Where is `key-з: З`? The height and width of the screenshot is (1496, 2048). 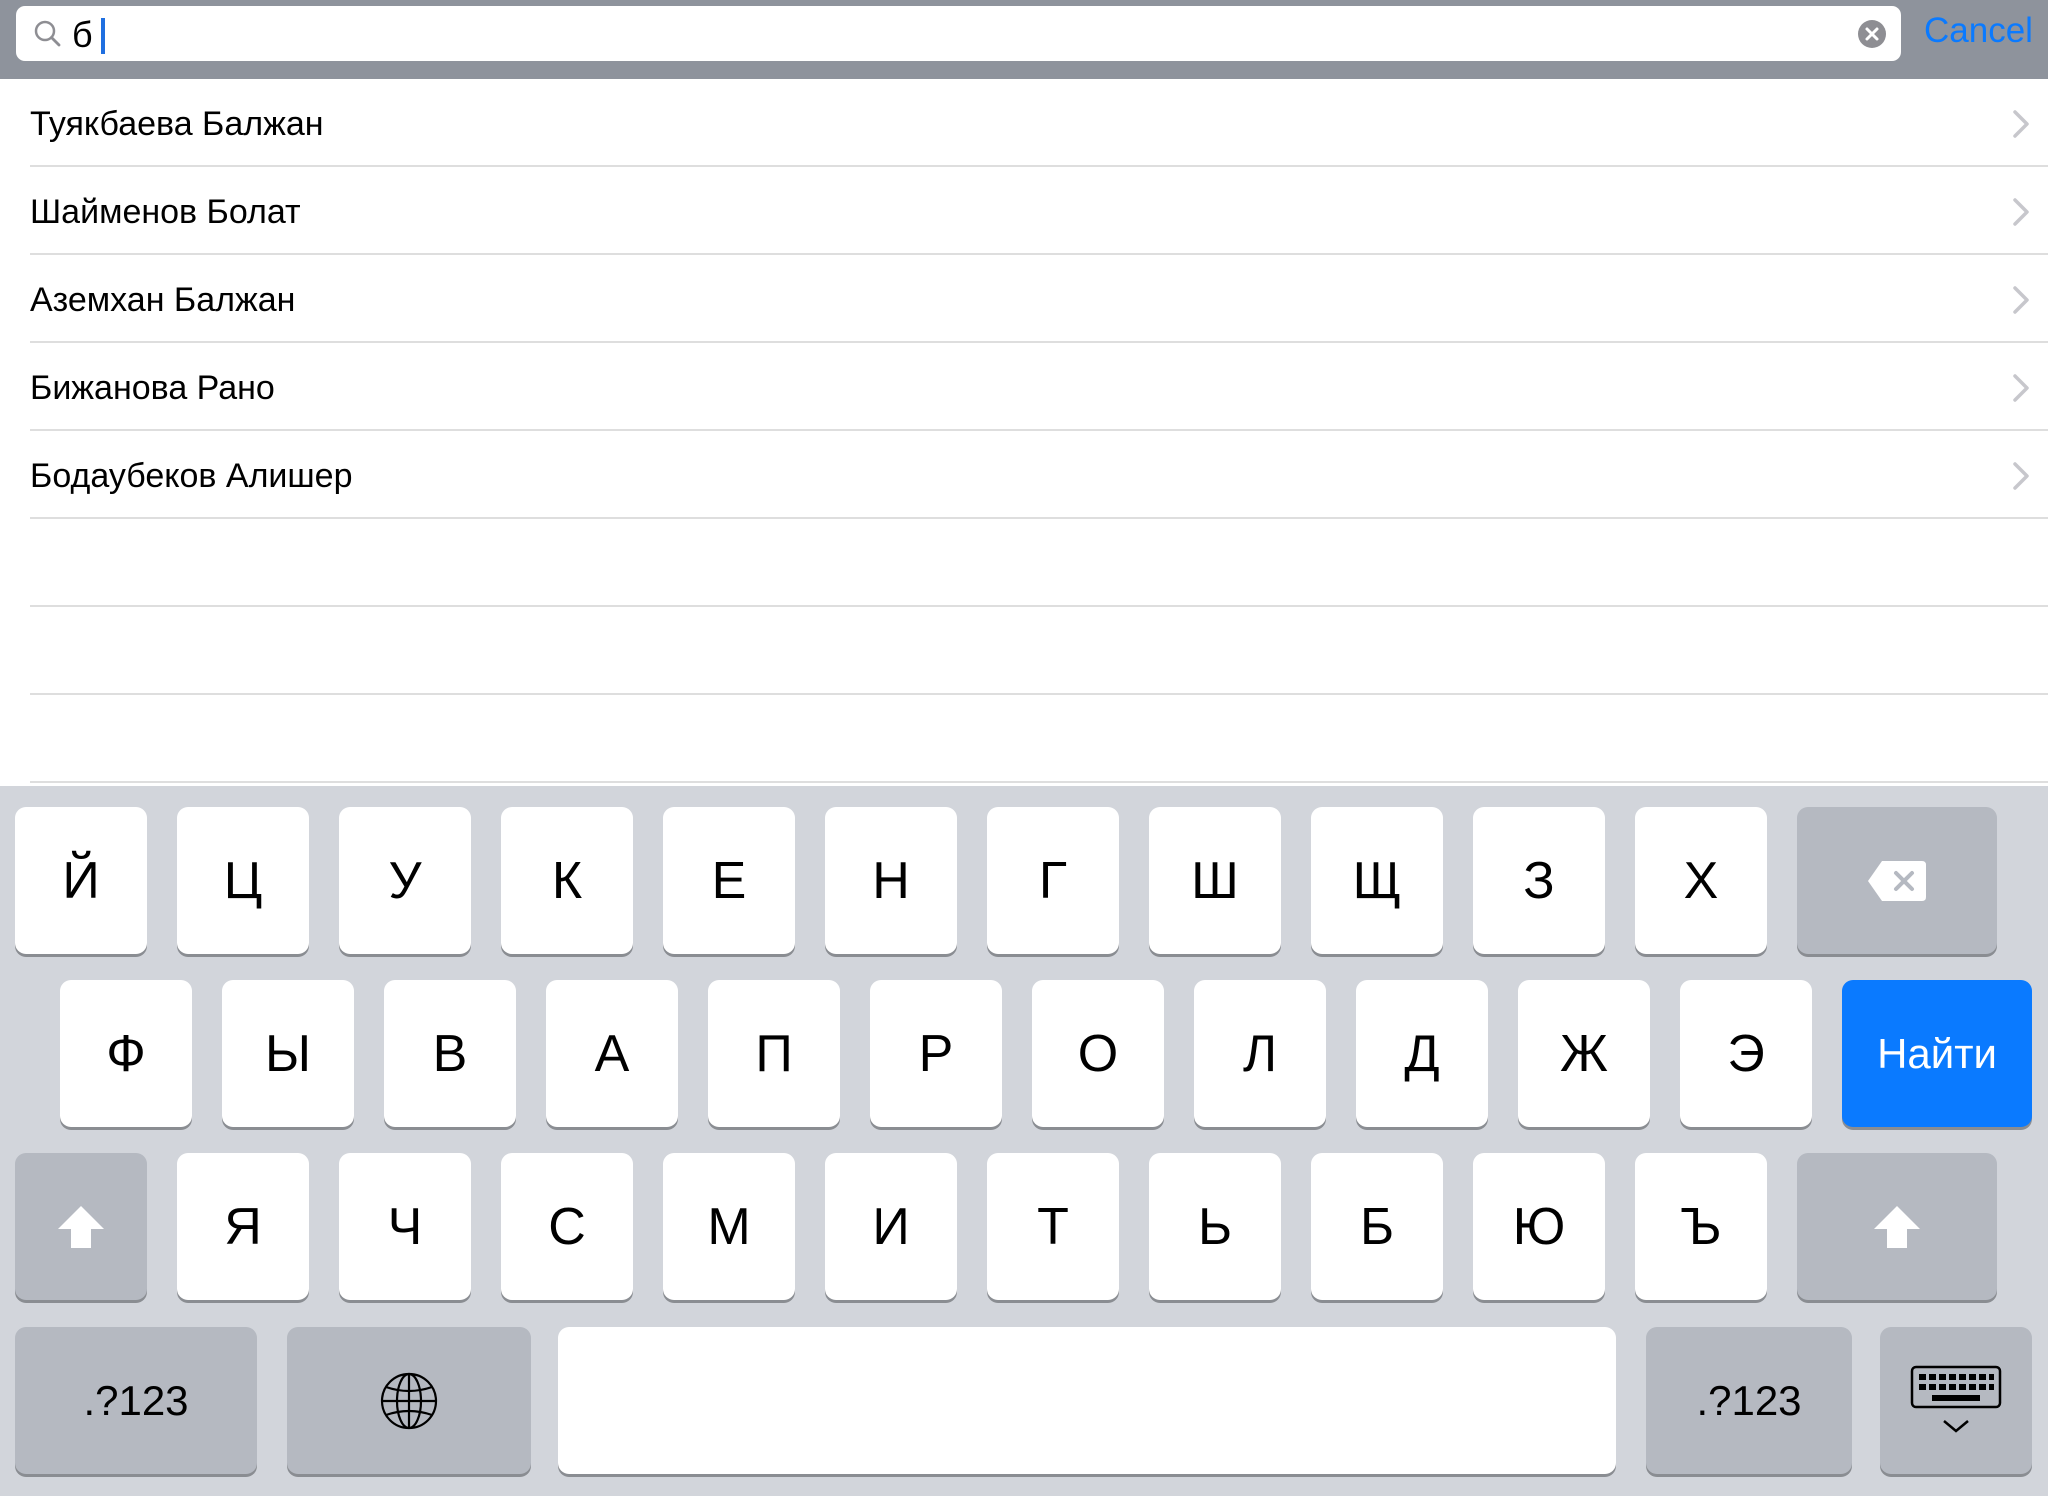 key-з: З is located at coordinates (1539, 880).